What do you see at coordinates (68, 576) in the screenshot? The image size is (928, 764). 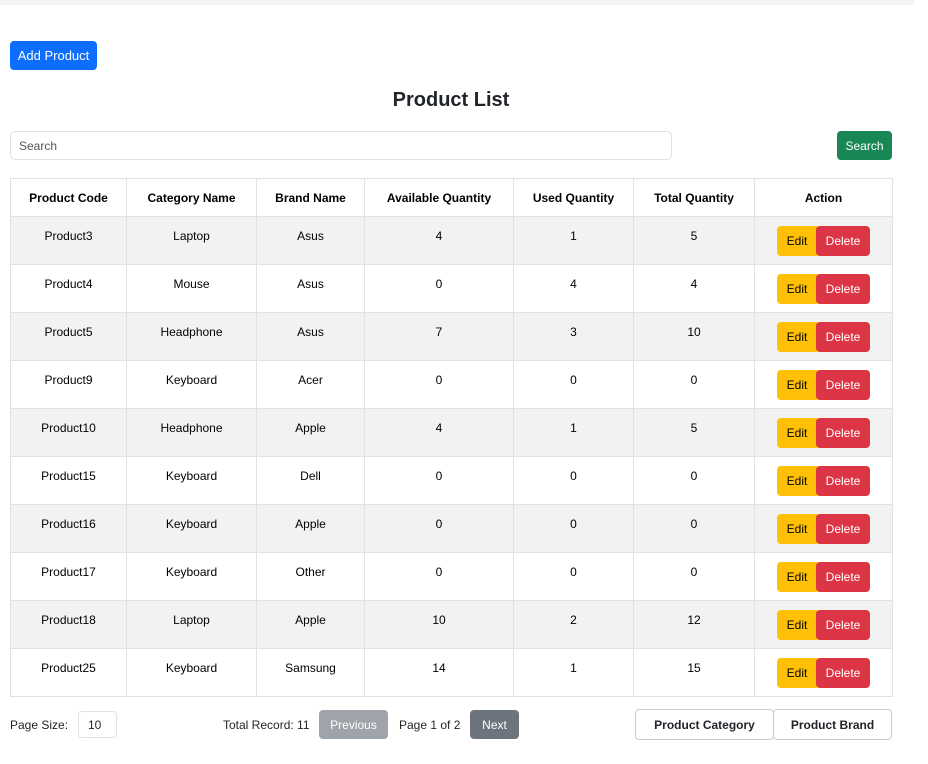 I see `cell-product-code: Product17` at bounding box center [68, 576].